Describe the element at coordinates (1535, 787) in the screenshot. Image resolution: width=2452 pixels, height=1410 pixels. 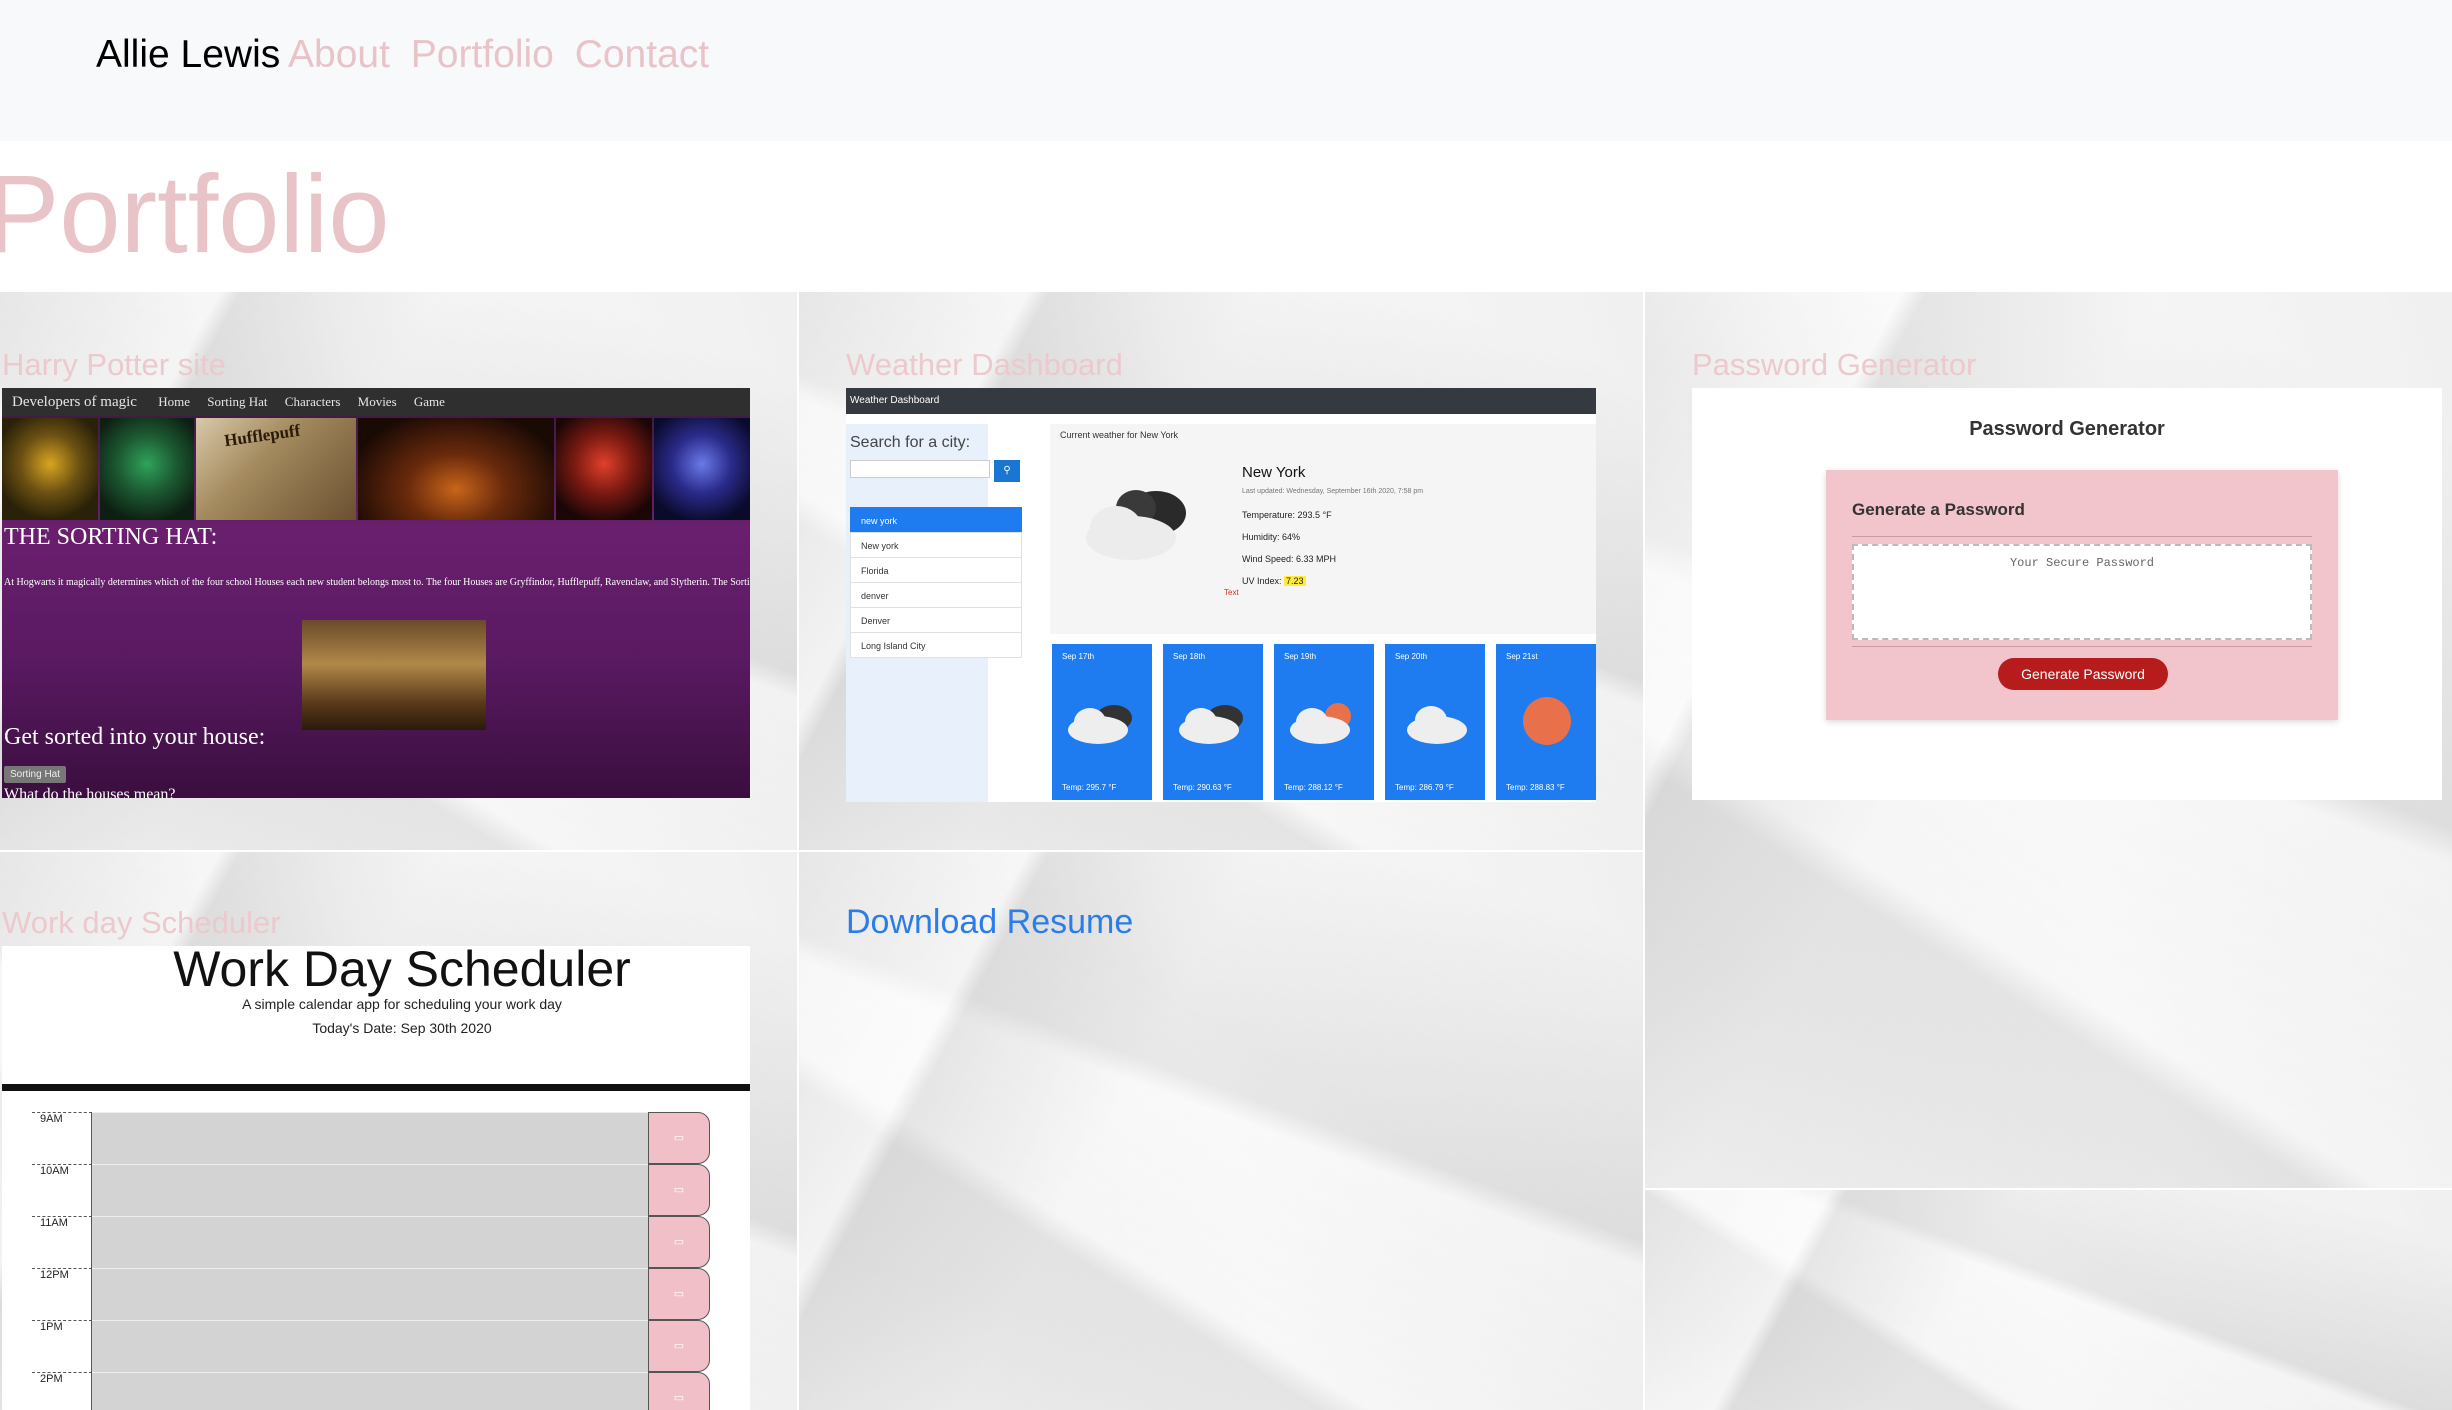
I see `wd-forecast-temp: Temp: 288.83 °F` at that location.